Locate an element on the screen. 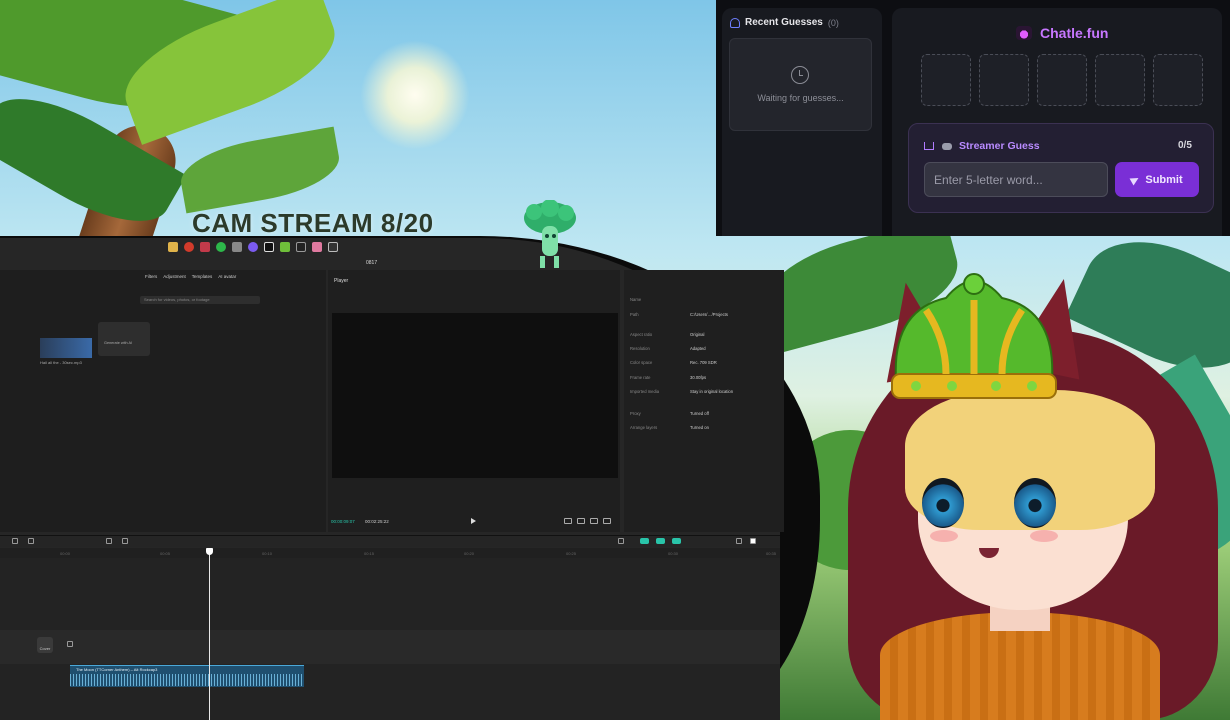  tab-adjustment: Adjustment is located at coordinates (174, 276).